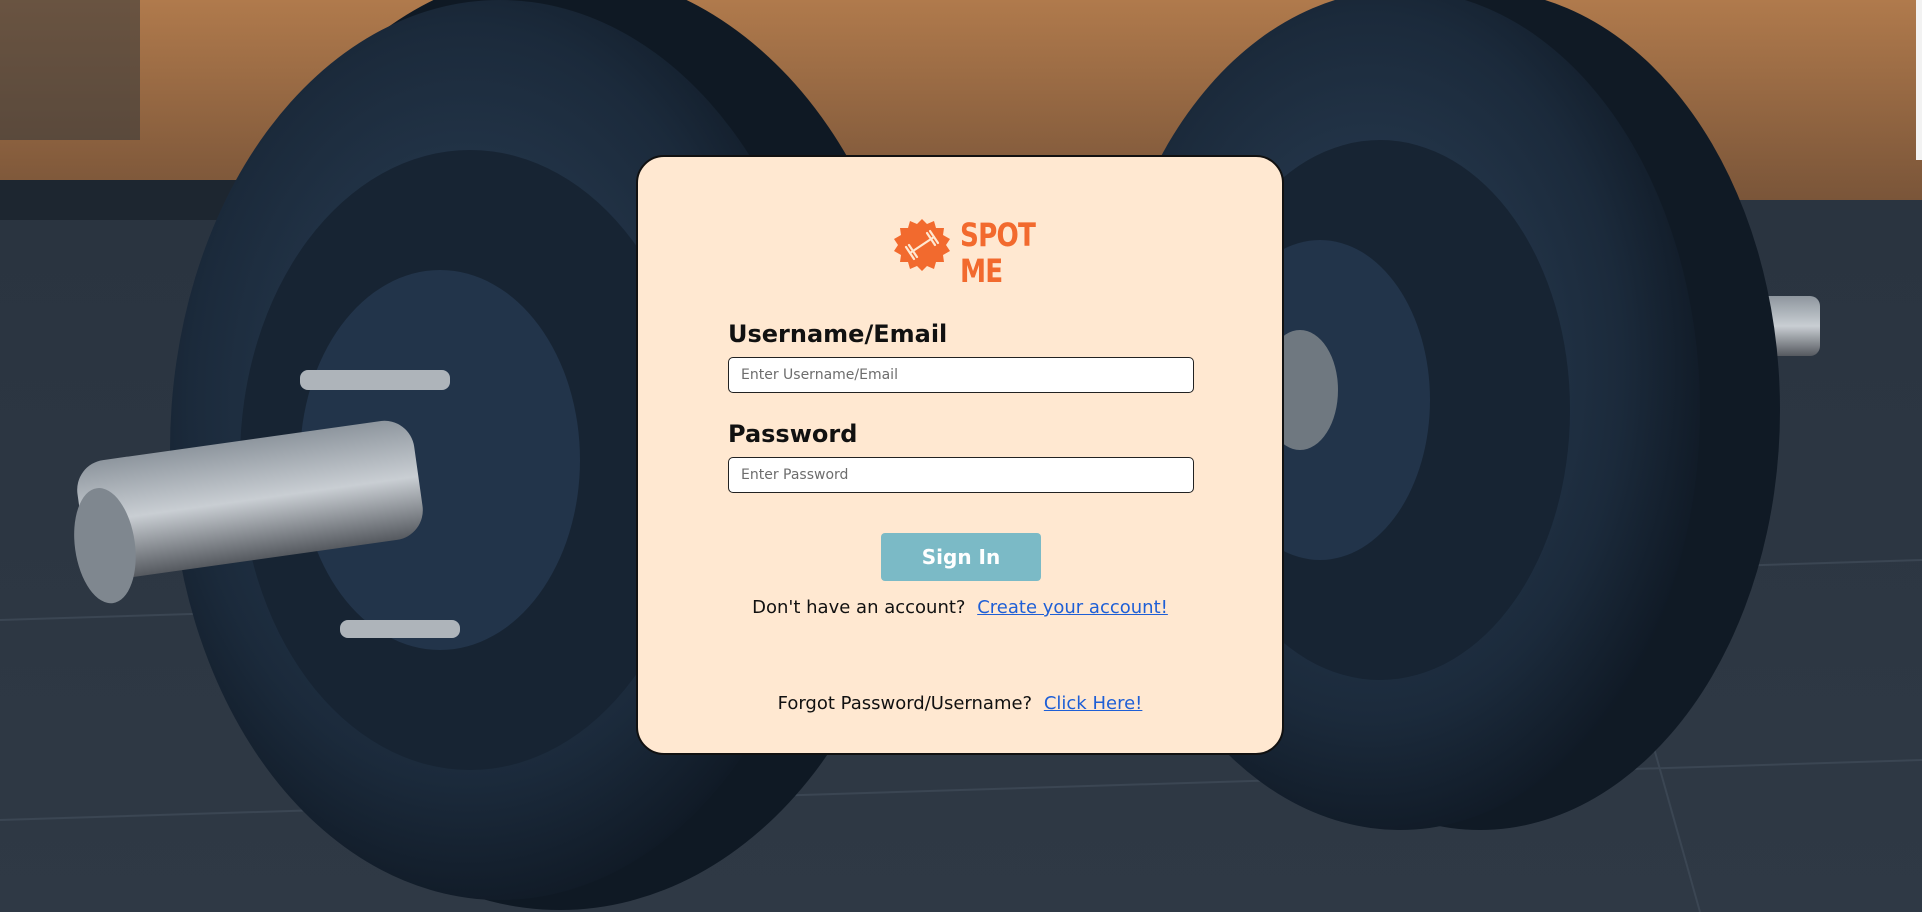 The image size is (1922, 912). What do you see at coordinates (922, 245) in the screenshot?
I see `dumbbell-badge-icon` at bounding box center [922, 245].